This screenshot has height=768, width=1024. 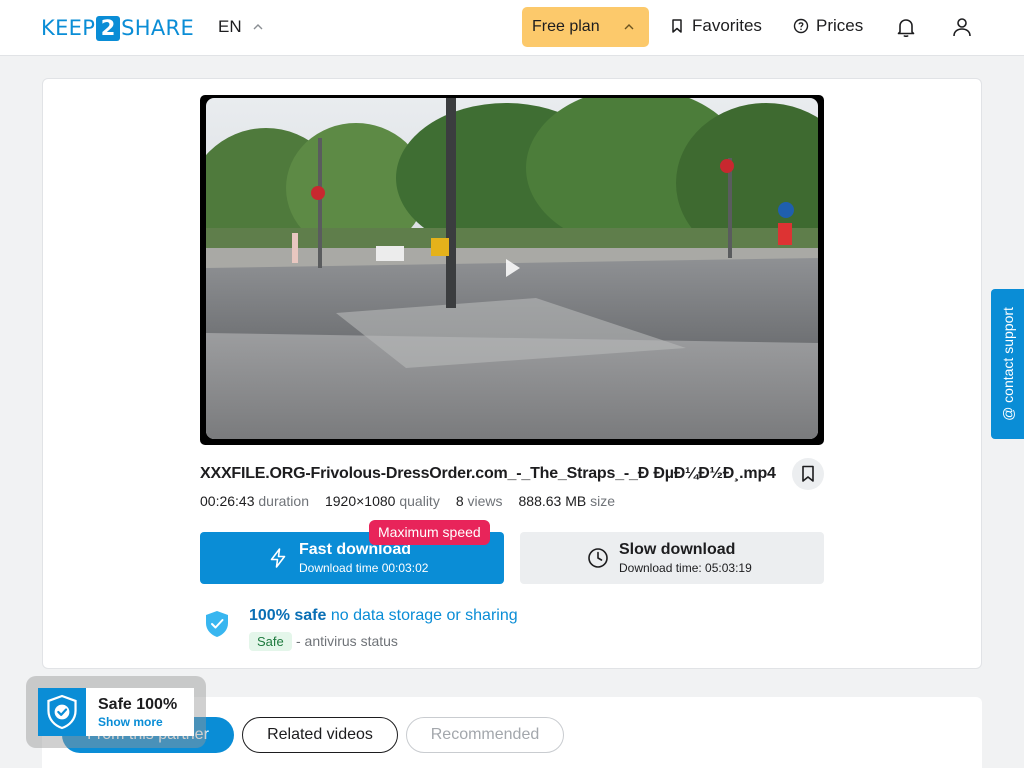 What do you see at coordinates (485, 501) in the screenshot?
I see `views-label: views` at bounding box center [485, 501].